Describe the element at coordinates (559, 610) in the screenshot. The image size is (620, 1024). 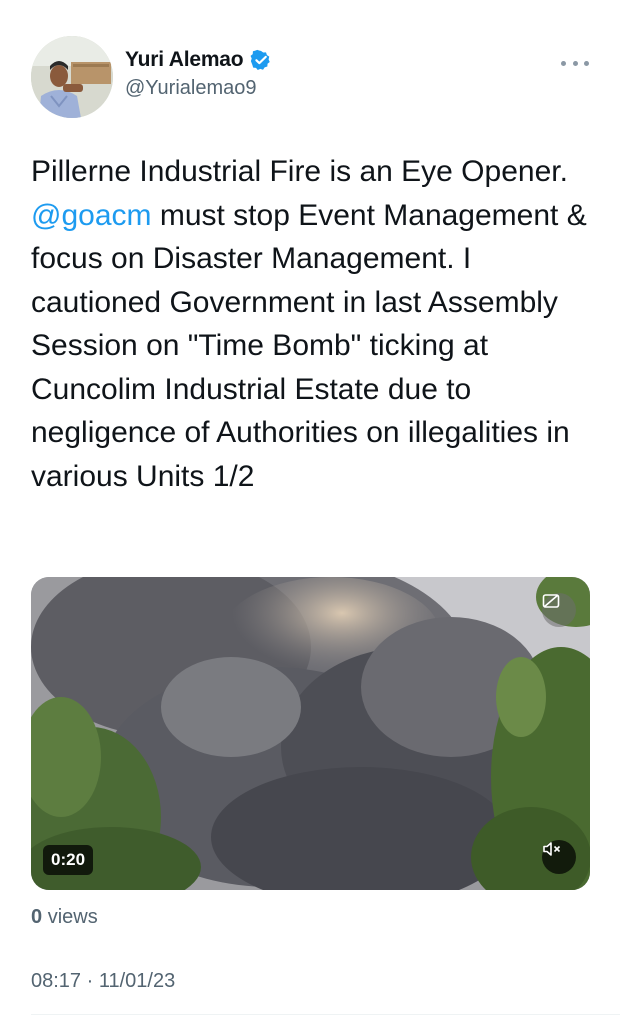
I see `captions-icon` at that location.